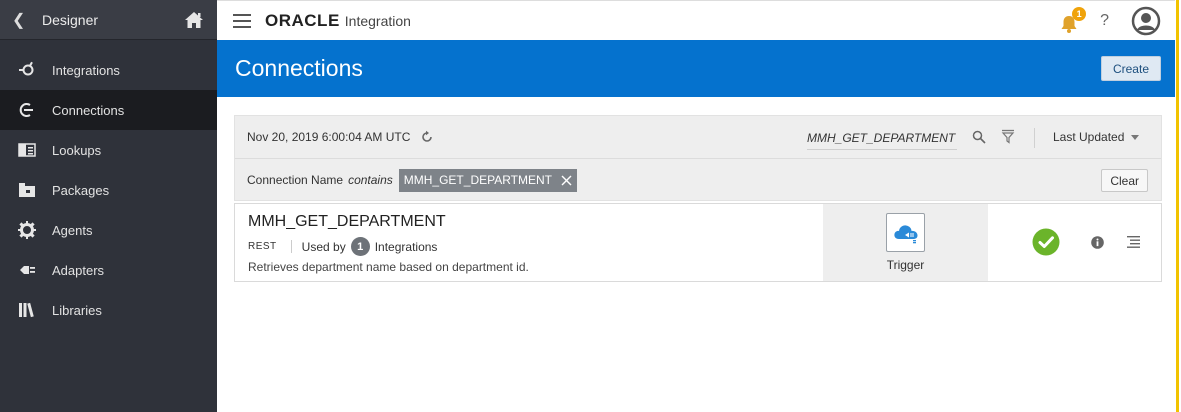 This screenshot has height=412, width=1181. I want to click on top-bar: ORACLE Integration 1 ?, so click(696, 20).